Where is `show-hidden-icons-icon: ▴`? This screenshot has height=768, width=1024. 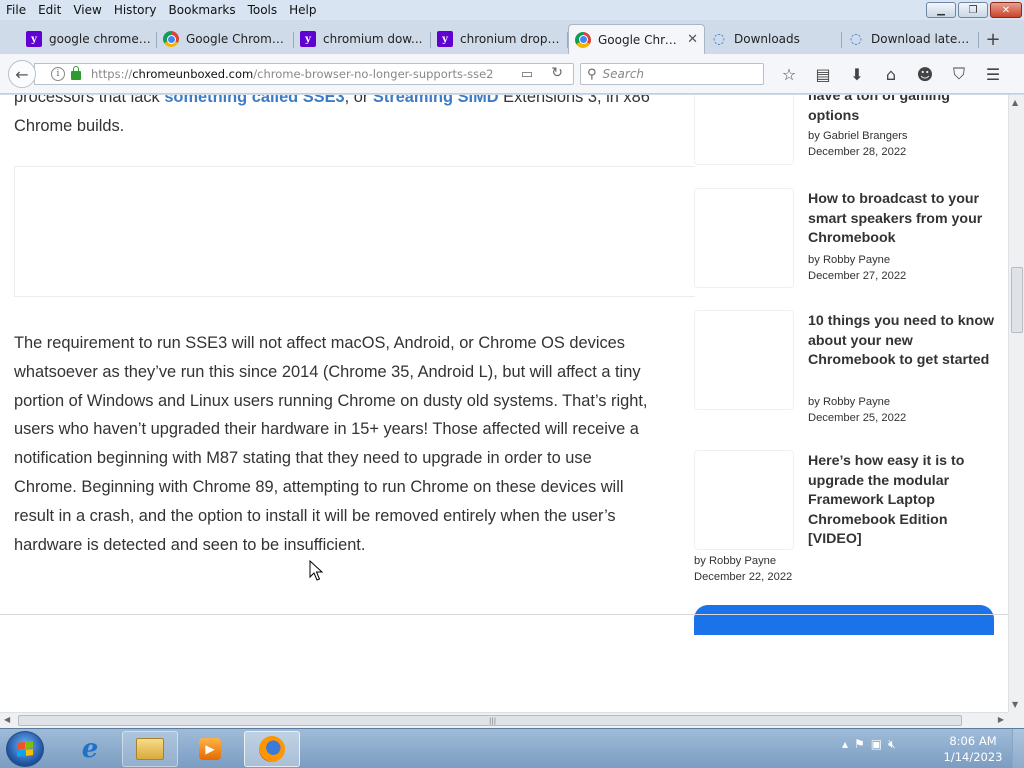
show-hidden-icons-icon: ▴ is located at coordinates (845, 744).